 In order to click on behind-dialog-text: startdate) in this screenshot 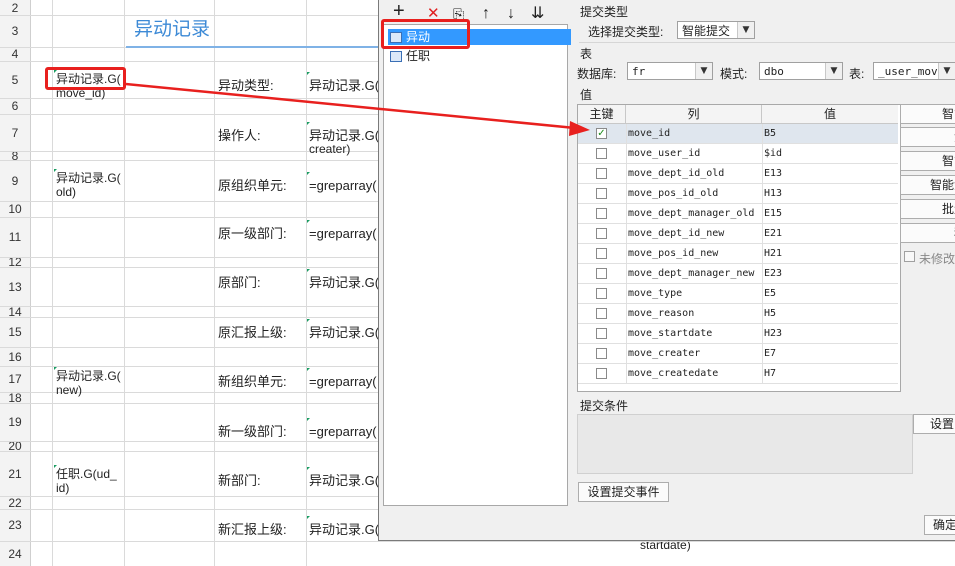, I will do `click(665, 545)`.